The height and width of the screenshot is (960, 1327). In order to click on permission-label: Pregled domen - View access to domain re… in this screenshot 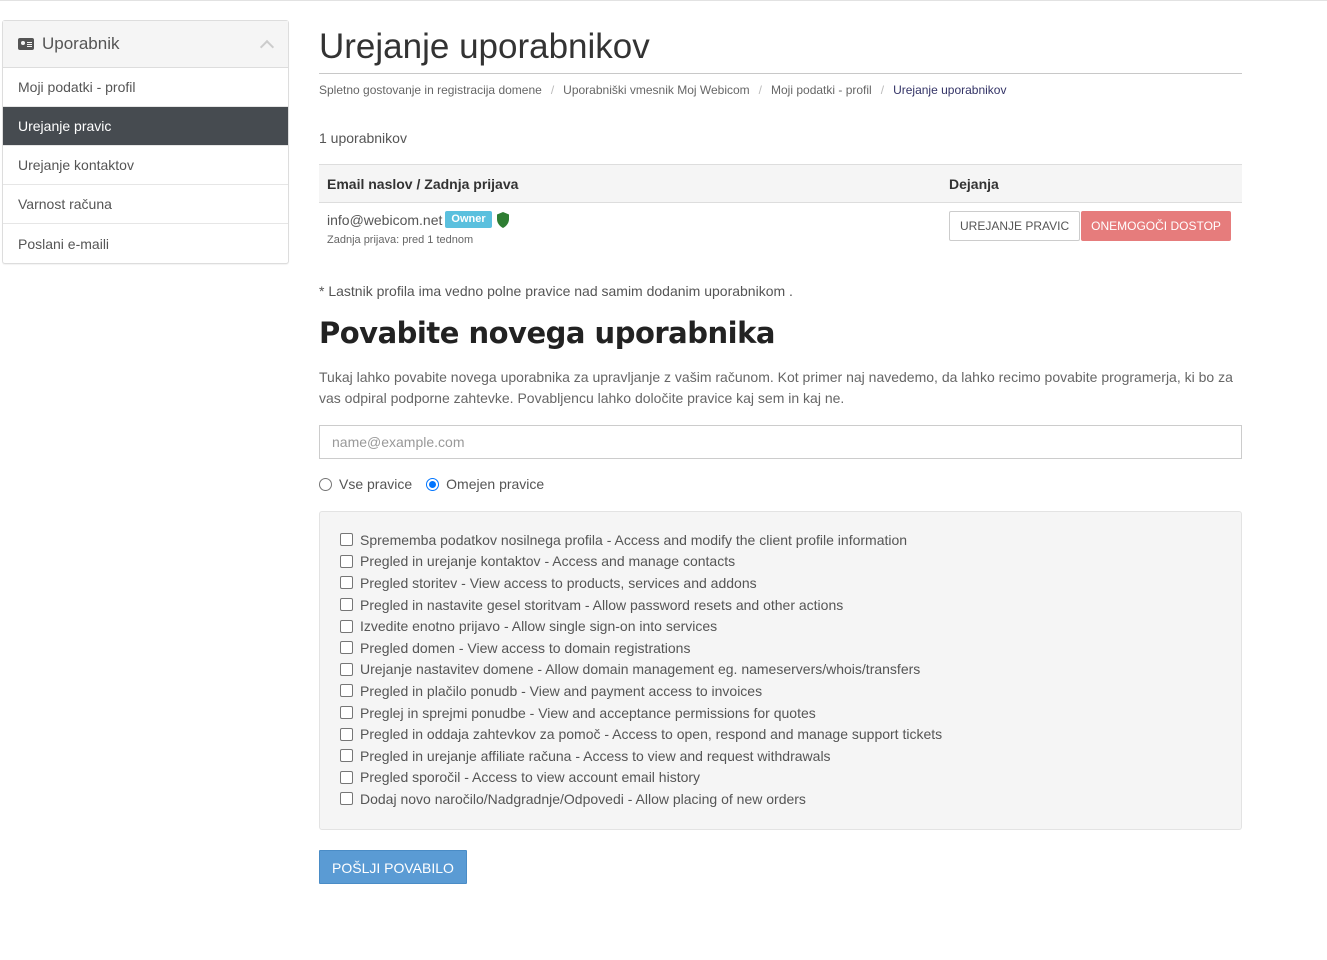, I will do `click(525, 648)`.